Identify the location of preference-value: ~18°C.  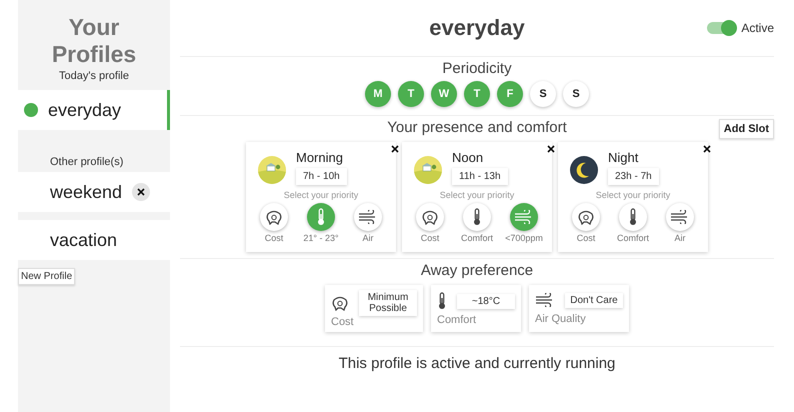
(486, 301).